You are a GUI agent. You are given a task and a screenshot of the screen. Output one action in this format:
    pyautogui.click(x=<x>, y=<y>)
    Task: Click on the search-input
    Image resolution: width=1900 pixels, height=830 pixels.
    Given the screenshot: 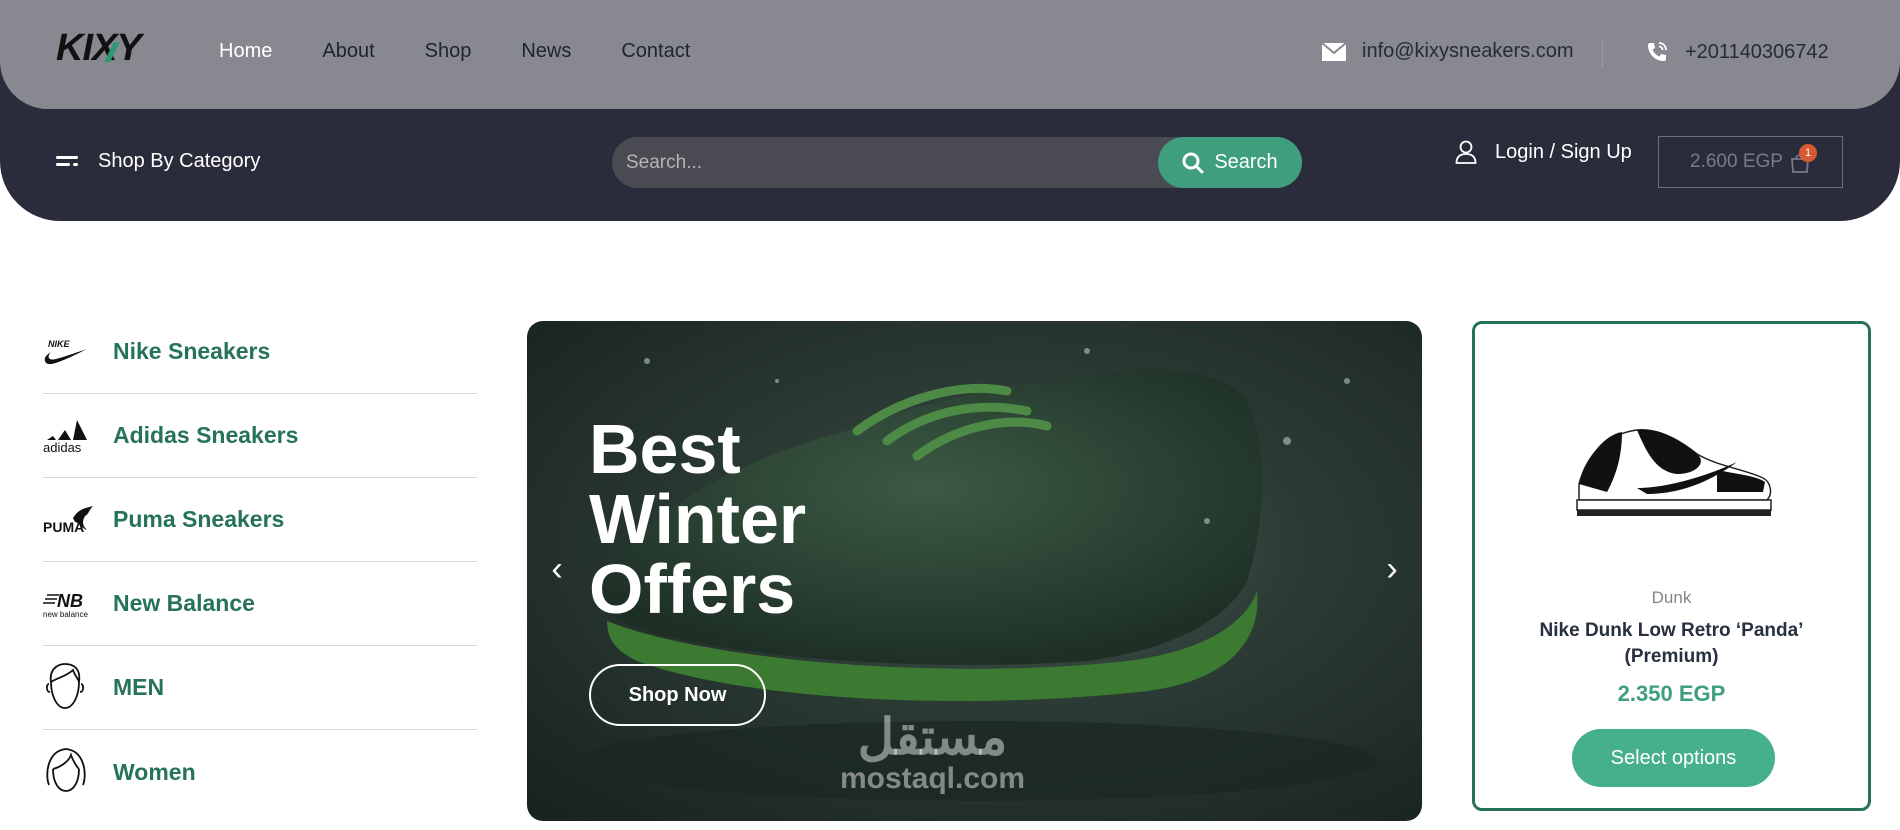 What is the action you would take?
    pyautogui.click(x=886, y=162)
    